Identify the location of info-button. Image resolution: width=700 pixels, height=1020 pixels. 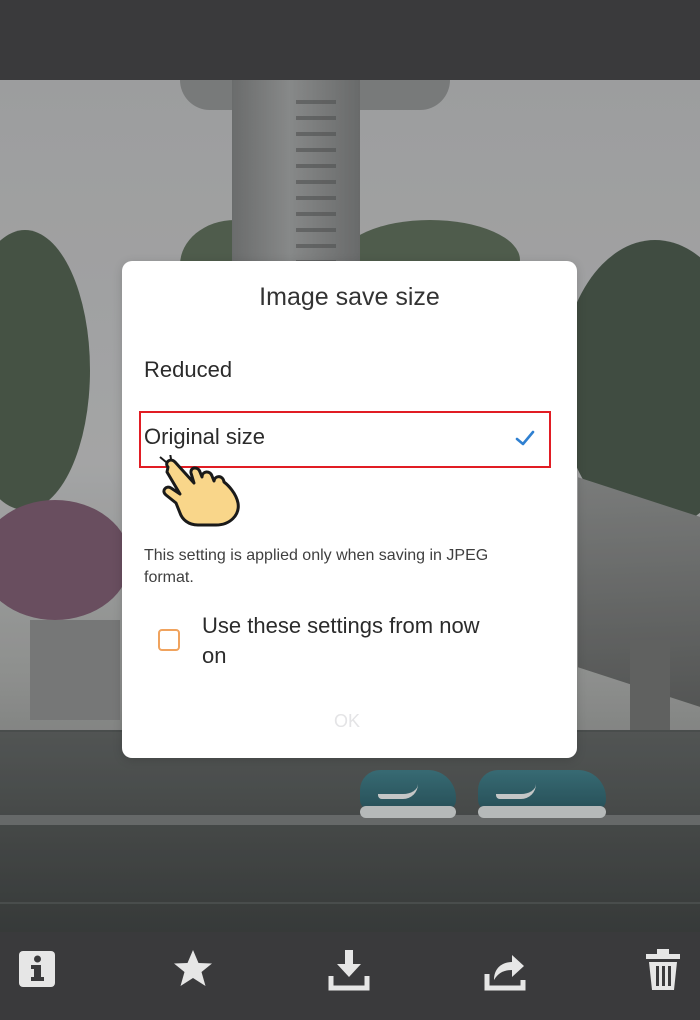
(37, 969).